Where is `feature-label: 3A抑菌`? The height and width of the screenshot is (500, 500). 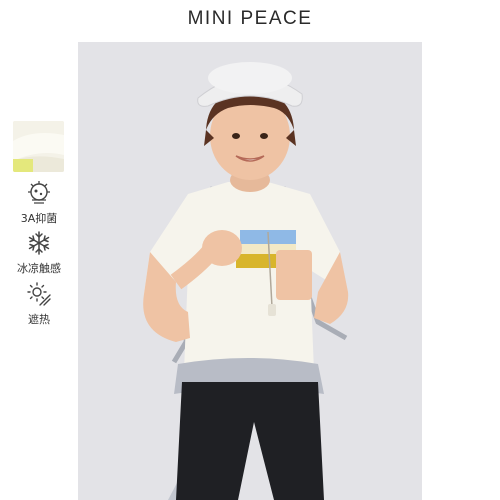
feature-label: 3A抑菌 is located at coordinates (39, 218).